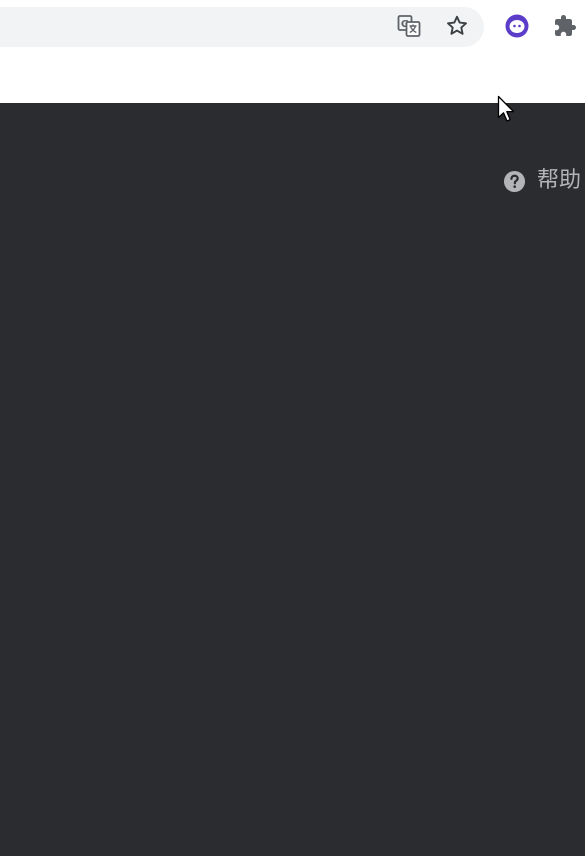  Describe the element at coordinates (457, 26) in the screenshot. I see `bookmark-star-icon` at that location.